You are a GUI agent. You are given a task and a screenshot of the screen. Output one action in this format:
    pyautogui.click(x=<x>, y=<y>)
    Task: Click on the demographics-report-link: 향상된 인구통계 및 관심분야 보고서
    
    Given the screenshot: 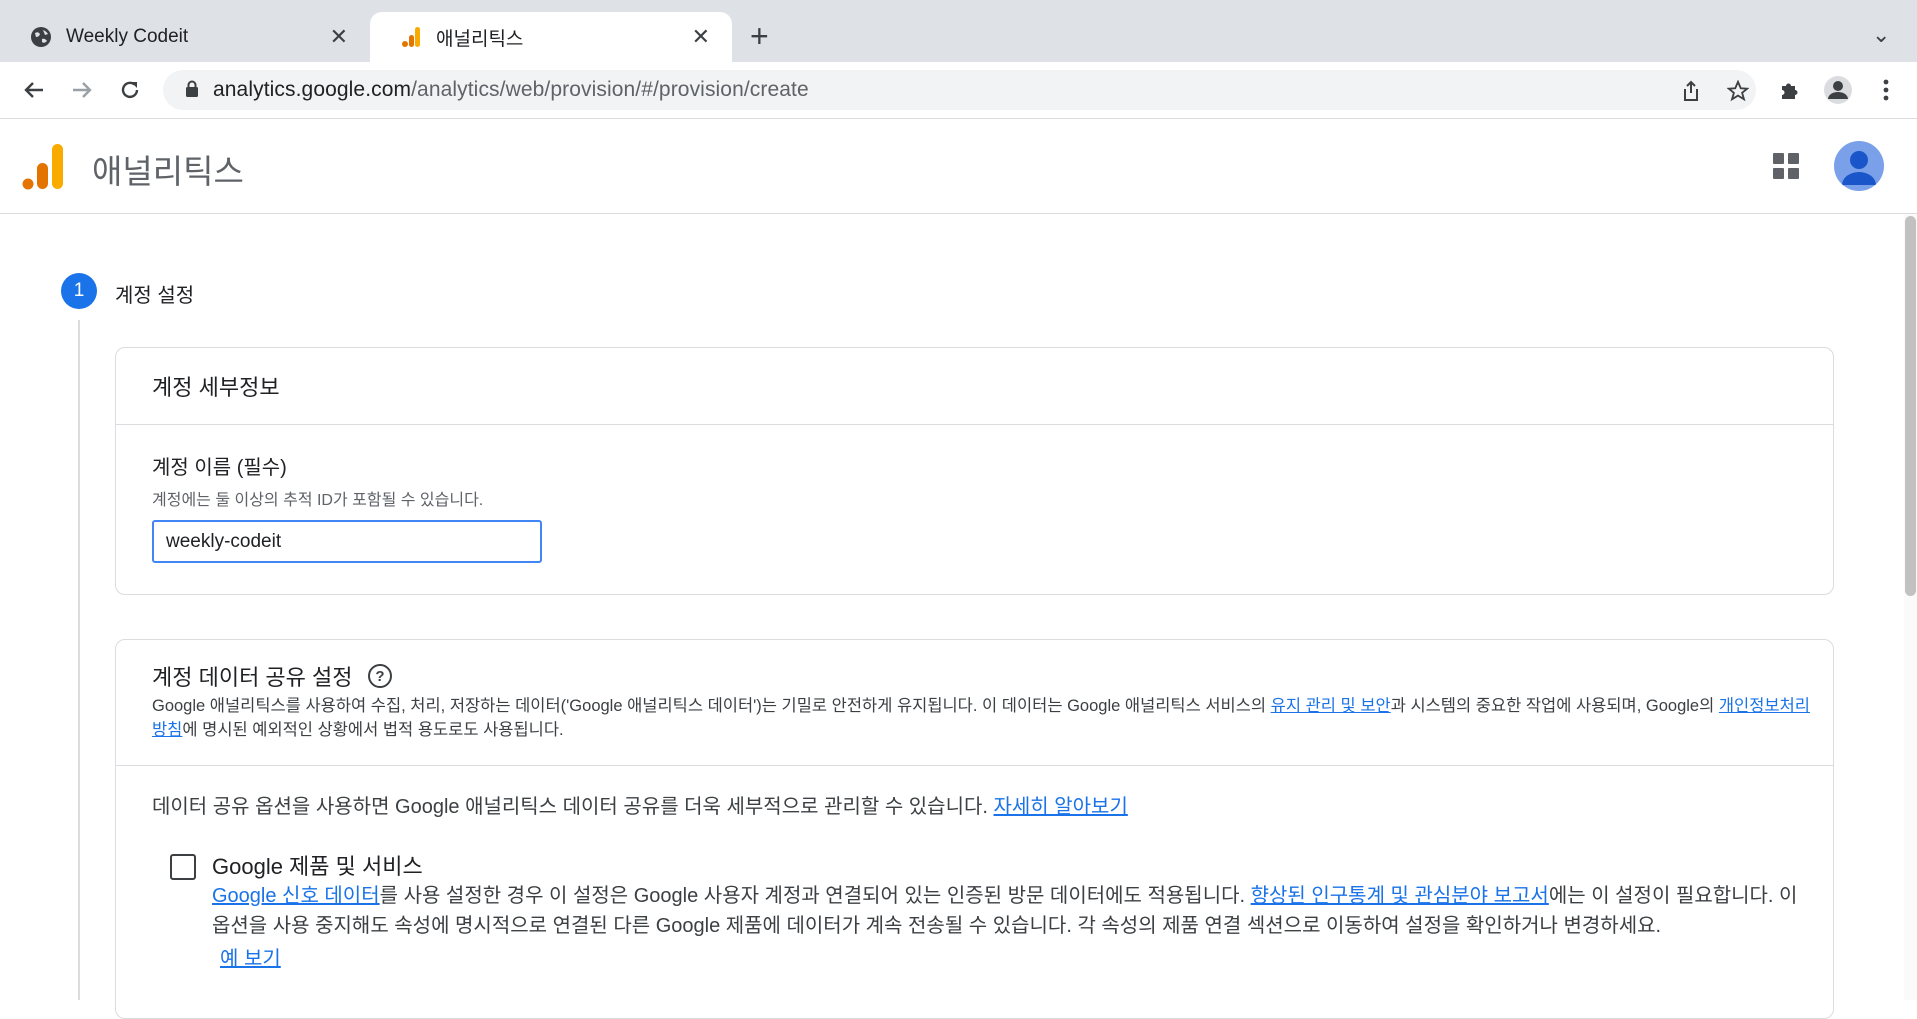 What is the action you would take?
    pyautogui.click(x=1400, y=896)
    